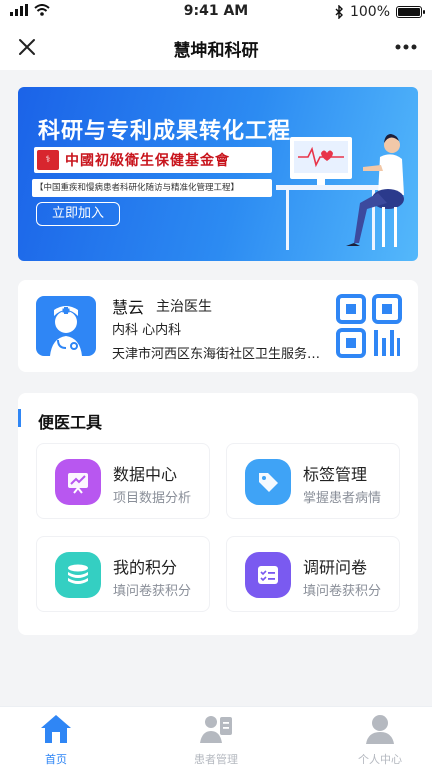  Describe the element at coordinates (219, 354) in the screenshot. I see `doctor-hospital: 天津市河西区东海街社区卫生服务中心` at that location.